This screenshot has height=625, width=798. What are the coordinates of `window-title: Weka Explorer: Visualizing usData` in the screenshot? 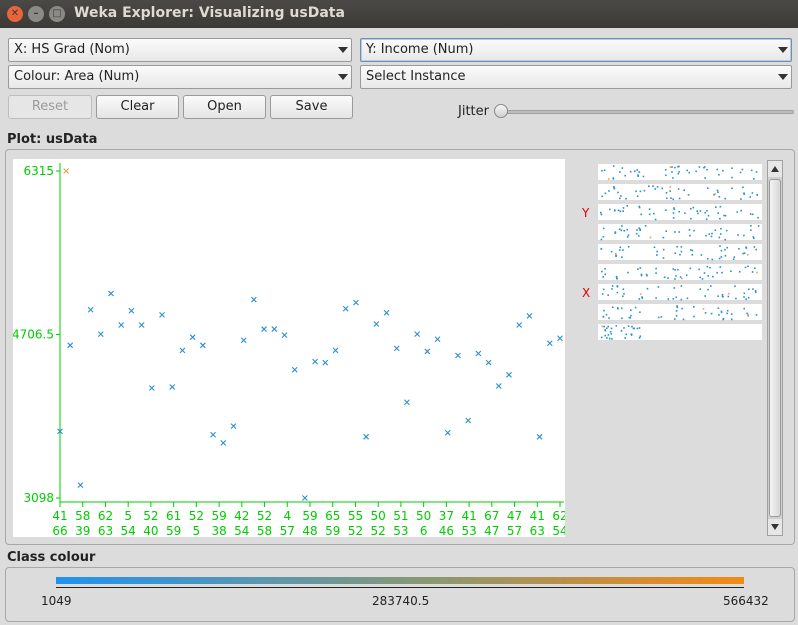 It's located at (209, 13).